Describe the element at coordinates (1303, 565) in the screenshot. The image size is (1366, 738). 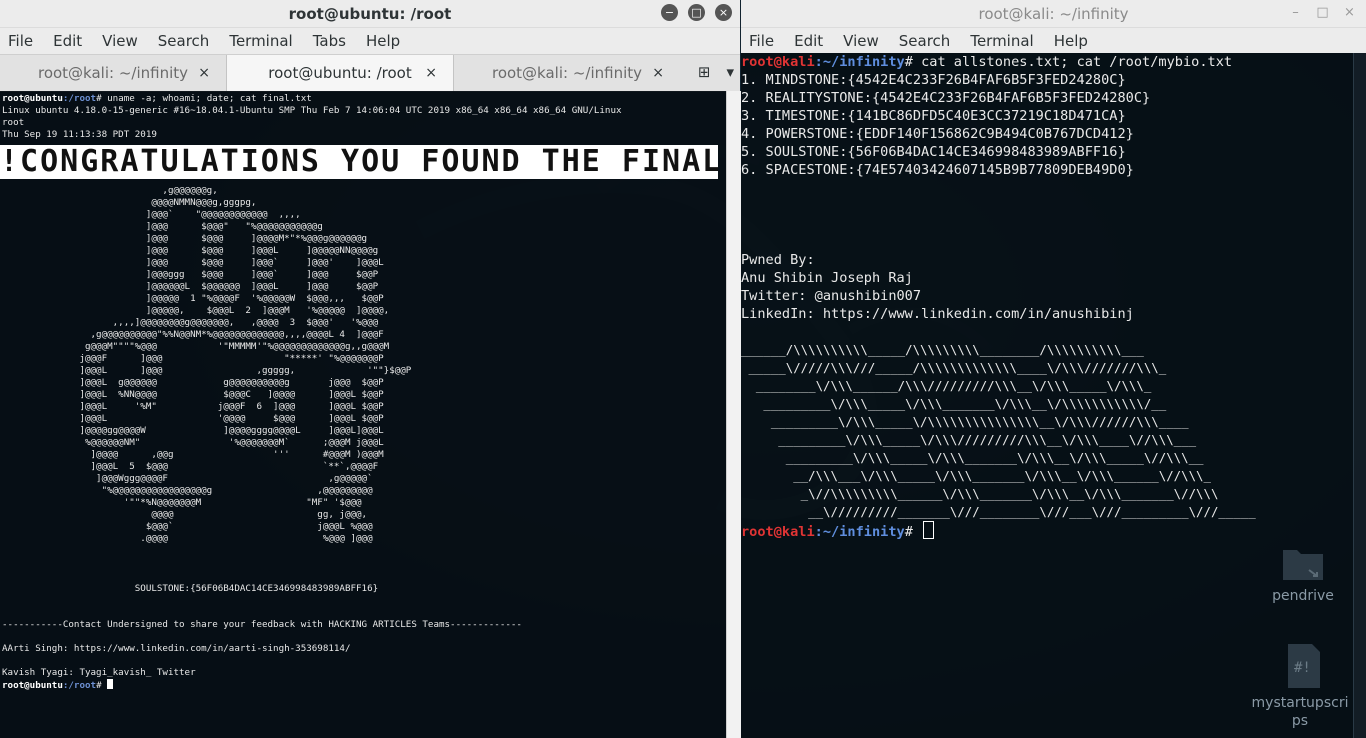
I see `folder-icon` at that location.